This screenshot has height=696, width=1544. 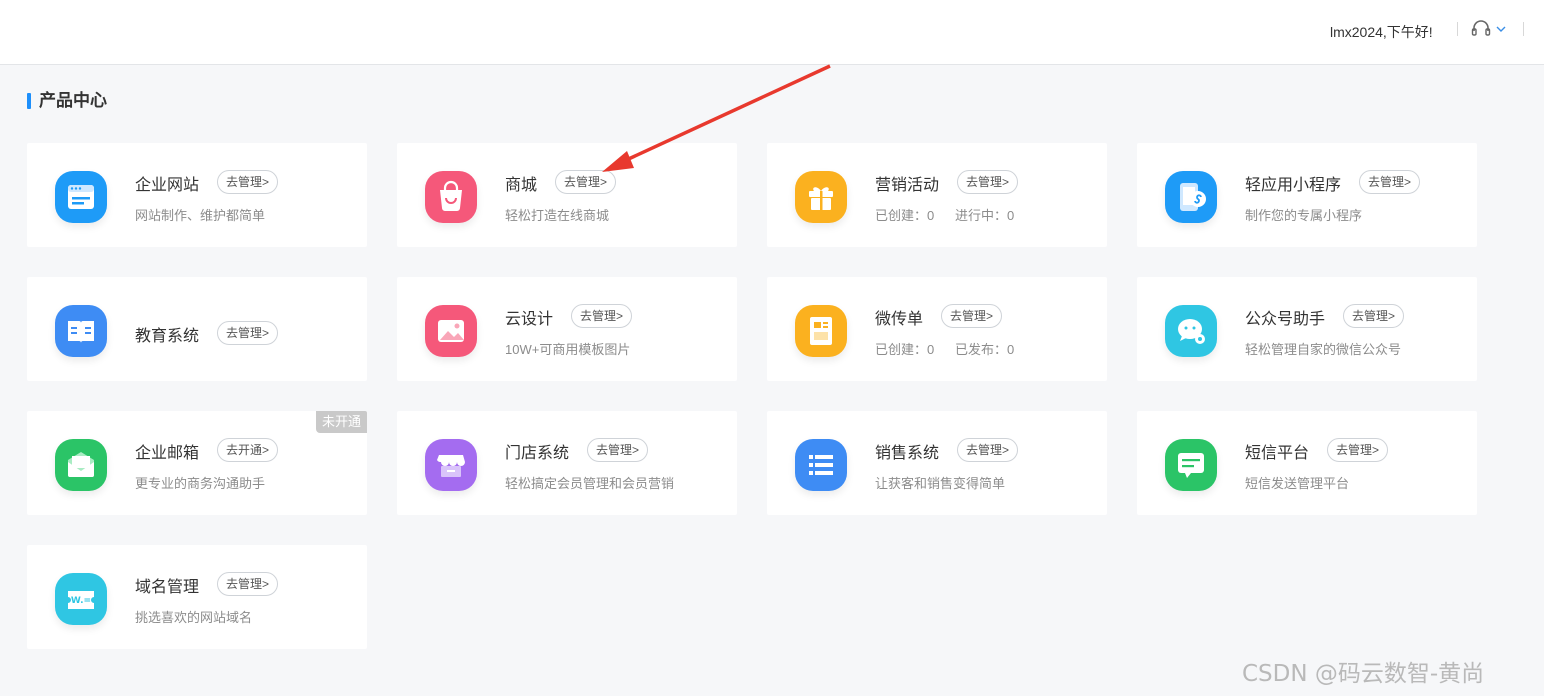 I want to click on watermark: CSDN @码云数智-黄尚, so click(x=1363, y=674).